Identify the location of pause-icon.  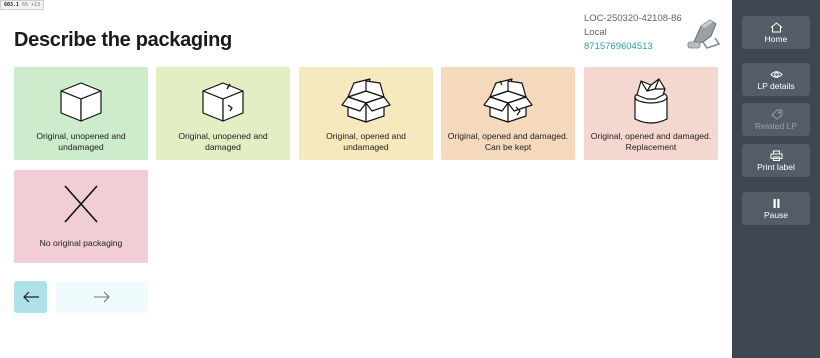
(776, 203).